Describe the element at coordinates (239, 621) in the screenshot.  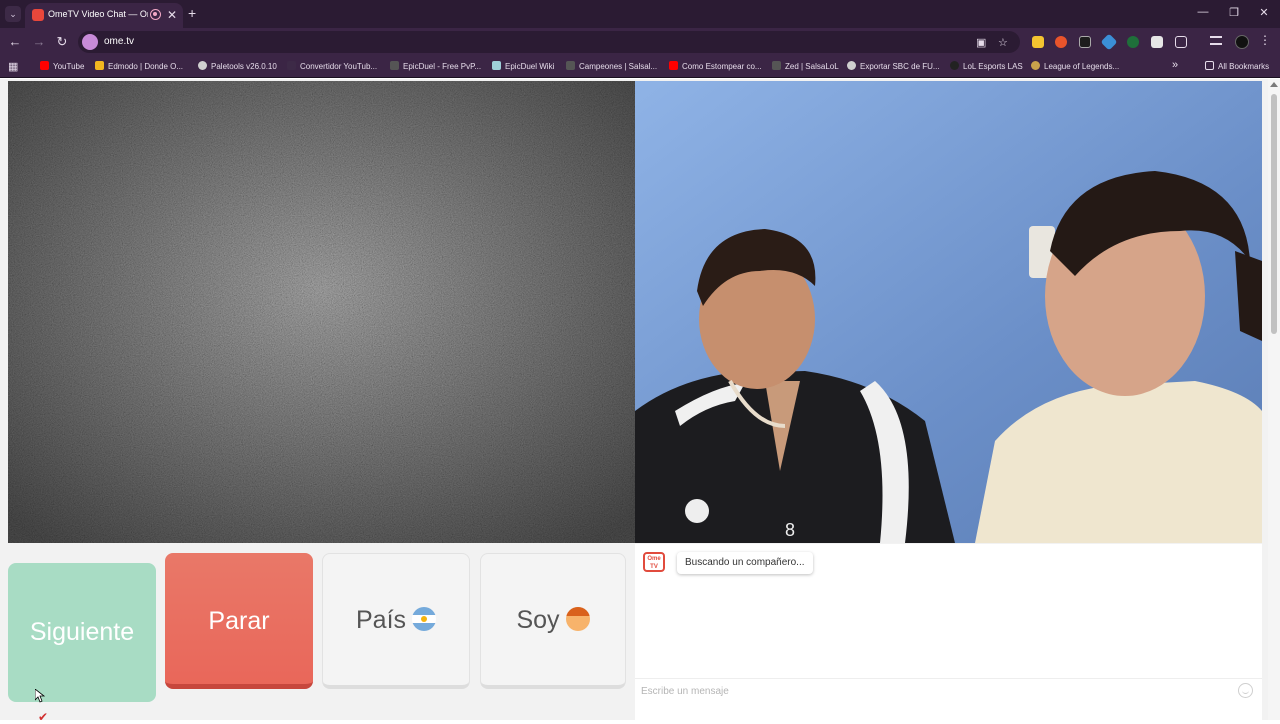
I see `stop-button: Parar` at that location.